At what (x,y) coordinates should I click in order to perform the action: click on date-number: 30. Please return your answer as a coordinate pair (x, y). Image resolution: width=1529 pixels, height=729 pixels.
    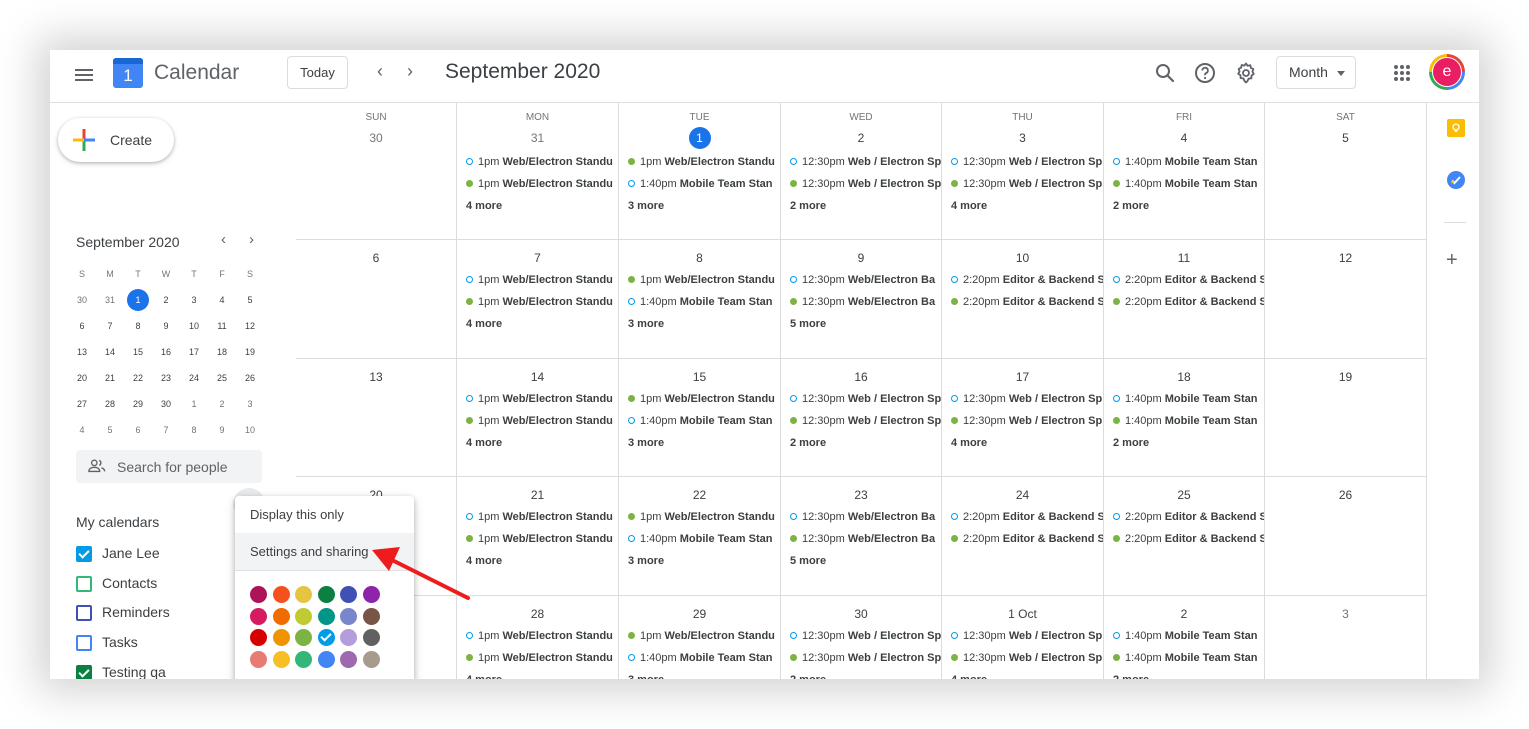
    Looking at the image, I should click on (861, 614).